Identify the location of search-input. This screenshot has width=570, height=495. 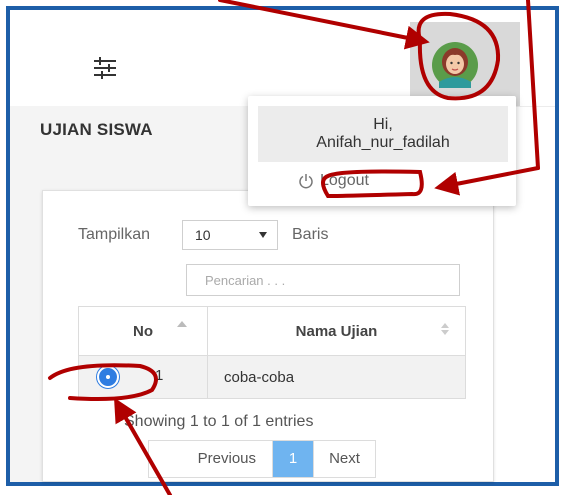
(323, 280).